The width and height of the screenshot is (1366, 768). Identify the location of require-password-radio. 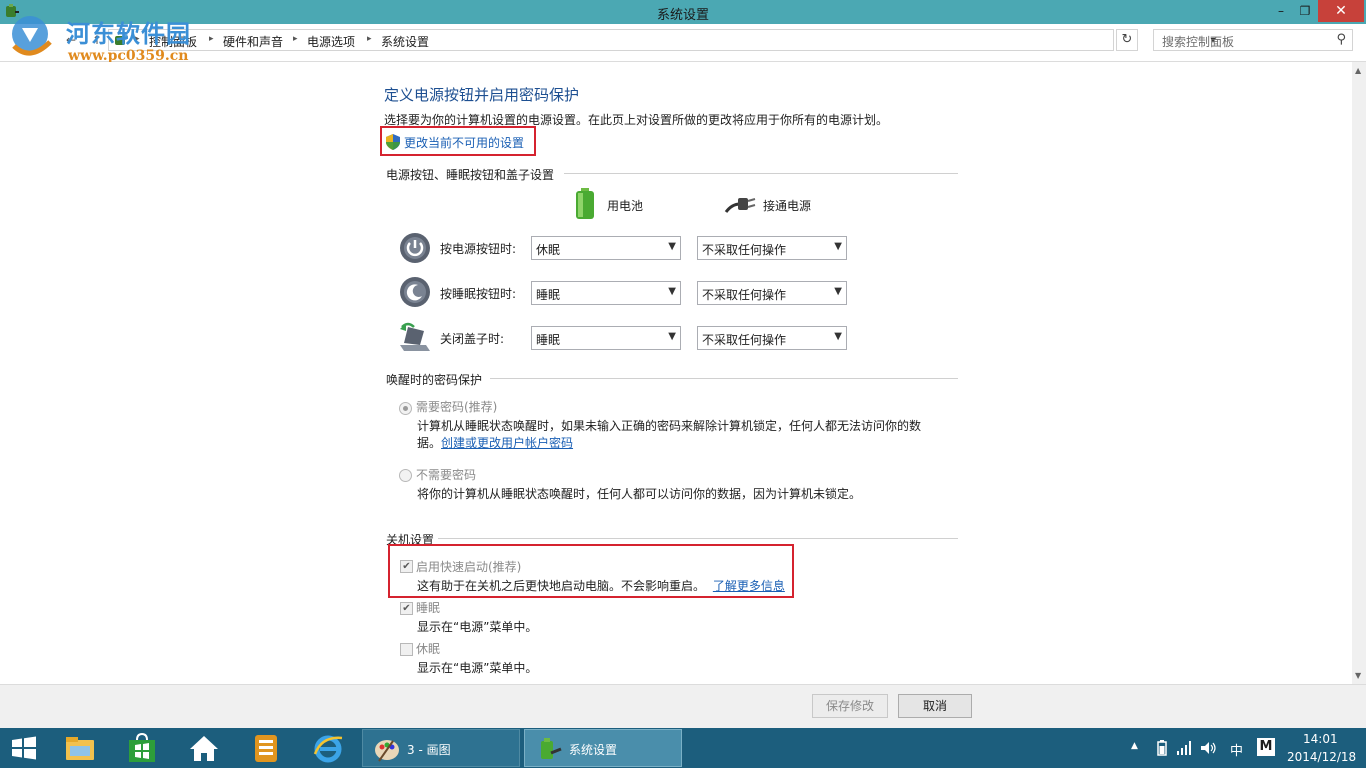
(405, 408).